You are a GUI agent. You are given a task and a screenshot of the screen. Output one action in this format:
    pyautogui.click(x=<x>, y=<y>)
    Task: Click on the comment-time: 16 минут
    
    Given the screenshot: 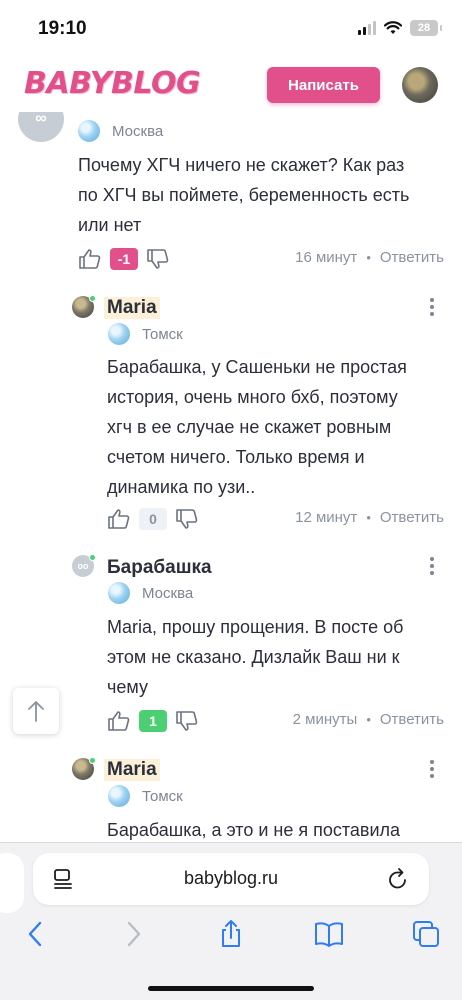 What is the action you would take?
    pyautogui.click(x=326, y=257)
    